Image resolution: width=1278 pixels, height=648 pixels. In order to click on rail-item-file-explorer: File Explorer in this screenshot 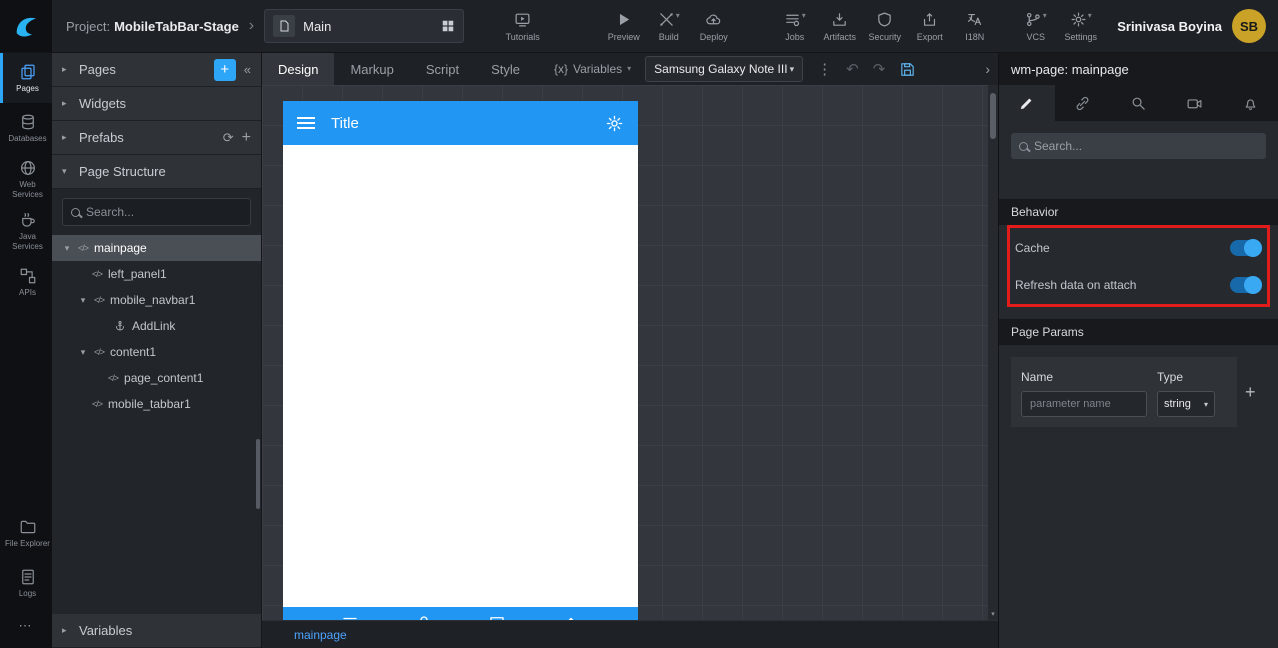, I will do `click(26, 533)`.